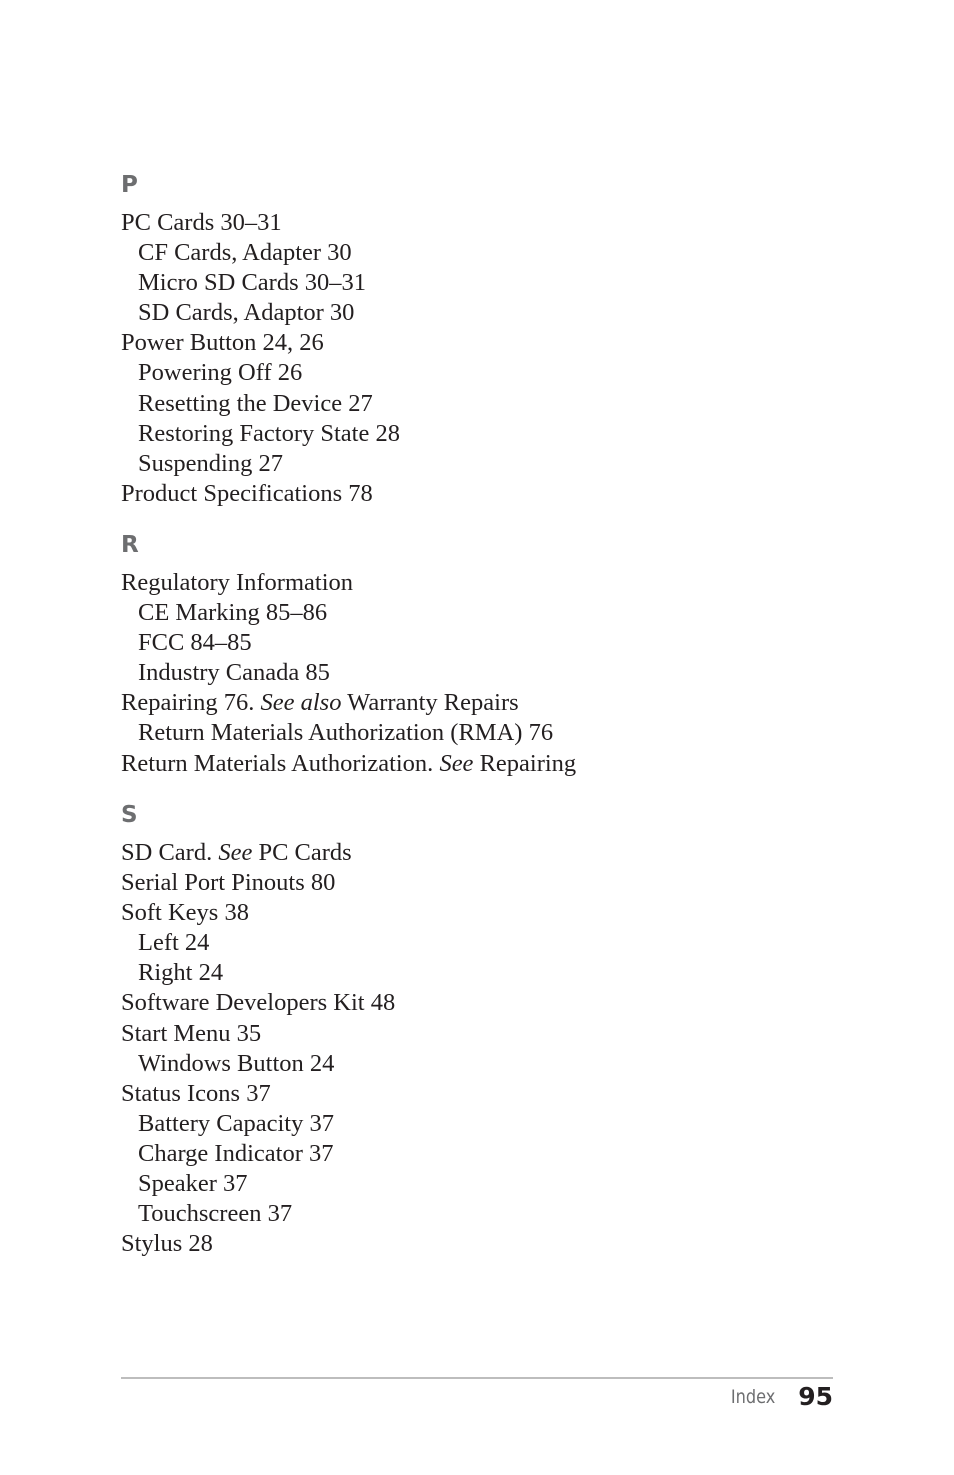 The height and width of the screenshot is (1475, 954). I want to click on index-entry: Status Icons 37, so click(258, 1094).